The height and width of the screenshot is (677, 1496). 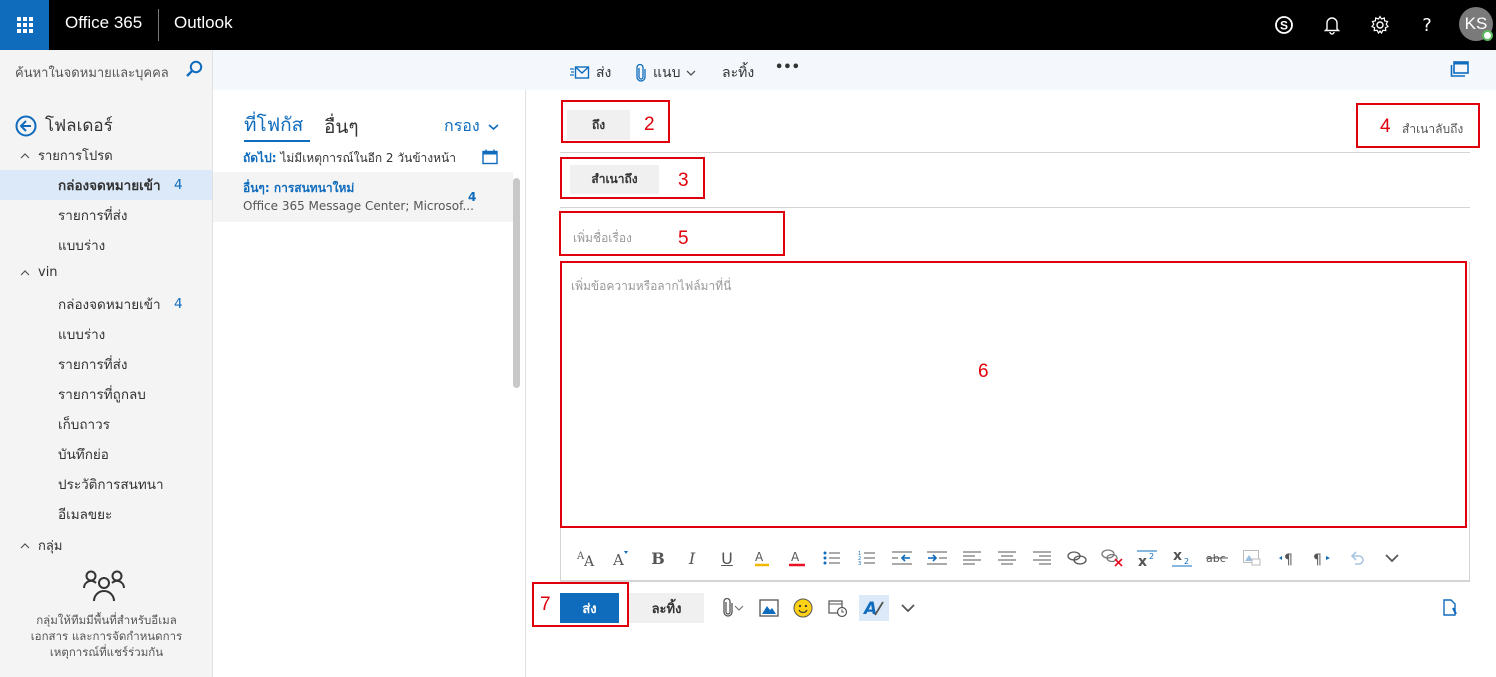 What do you see at coordinates (908, 608) in the screenshot?
I see `more-options-chevron-icon` at bounding box center [908, 608].